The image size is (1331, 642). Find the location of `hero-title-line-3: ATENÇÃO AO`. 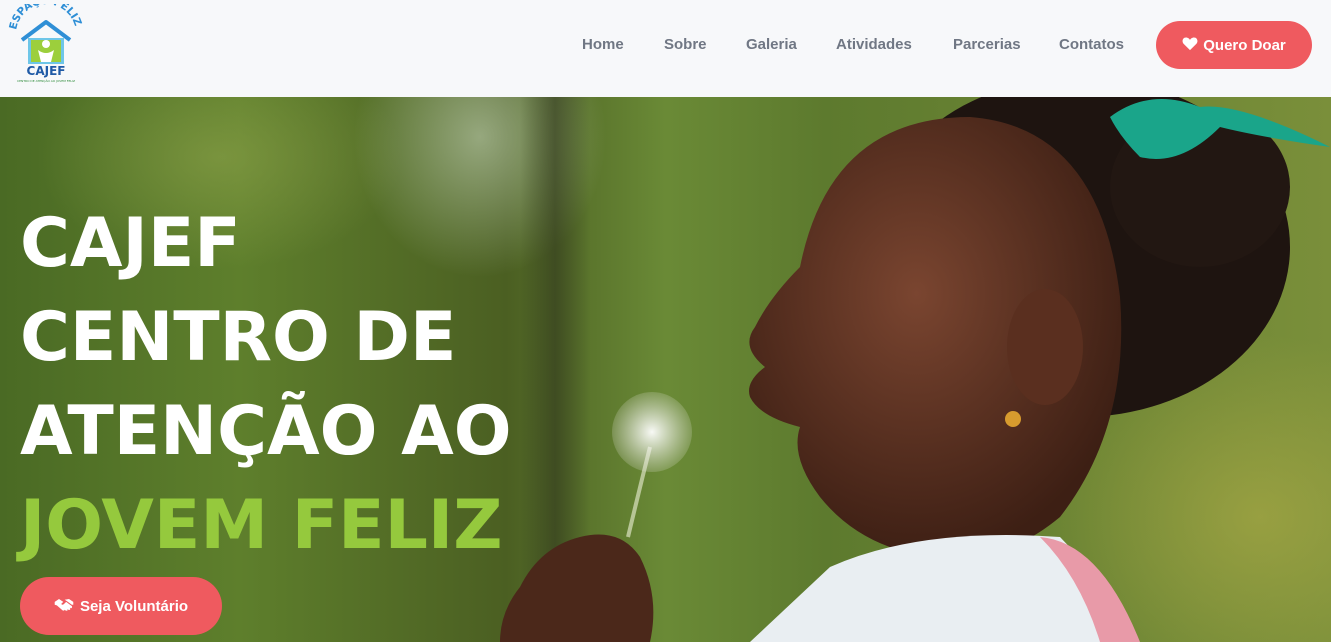

hero-title-line-3: ATENÇÃO AO is located at coordinates (266, 431).